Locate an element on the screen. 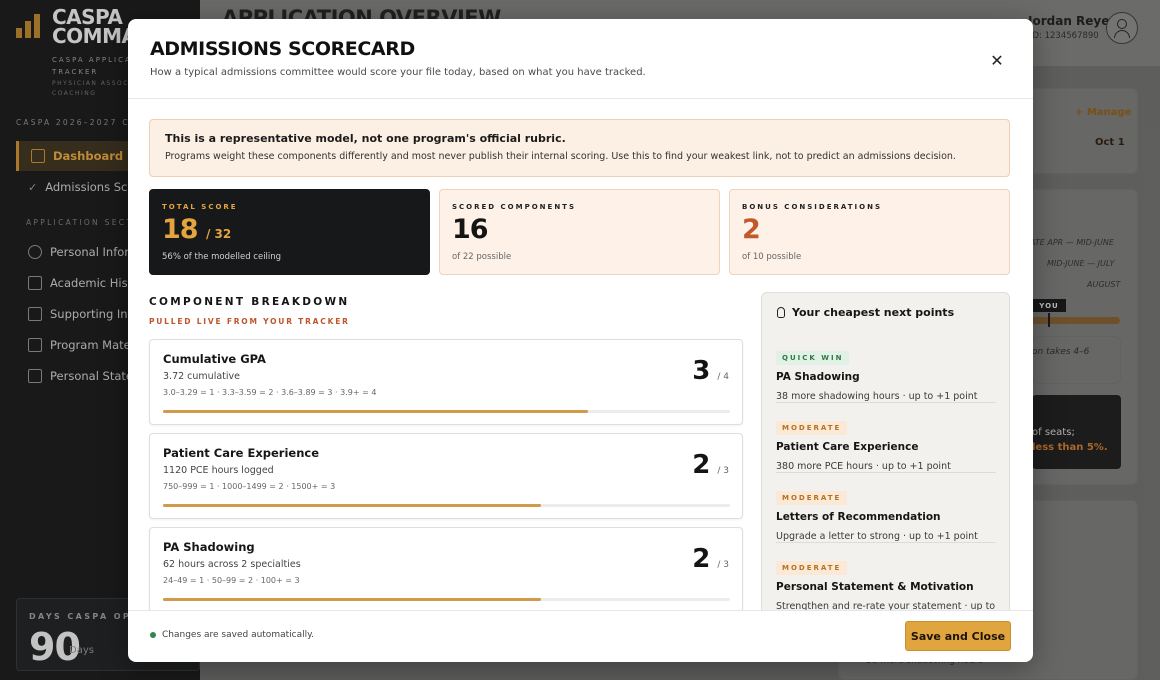 The image size is (1160, 680). component-score: 3 / 4 is located at coordinates (710, 371).